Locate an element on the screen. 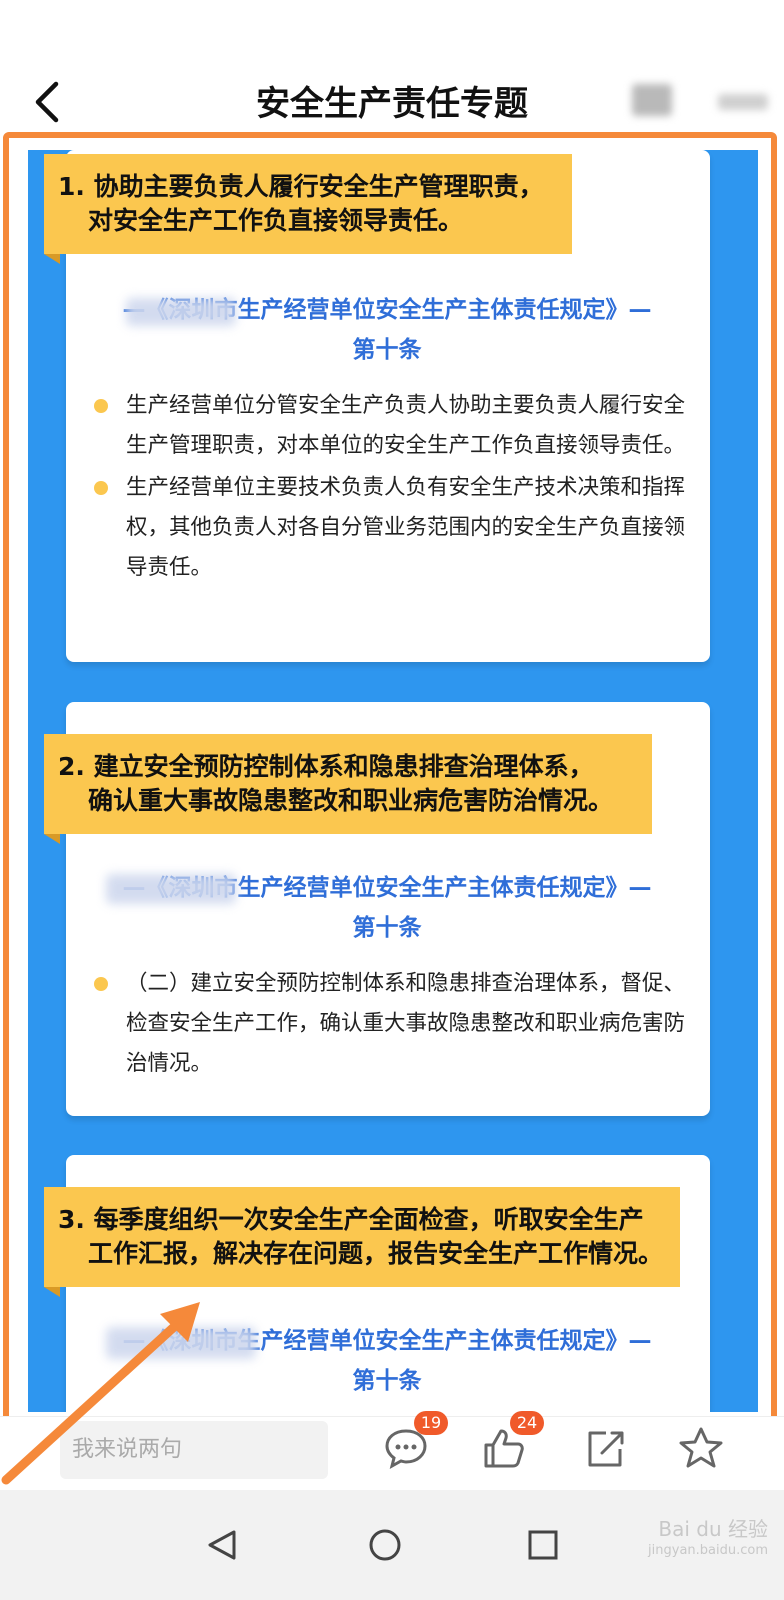 The width and height of the screenshot is (784, 1600). comment-input is located at coordinates (194, 1450).